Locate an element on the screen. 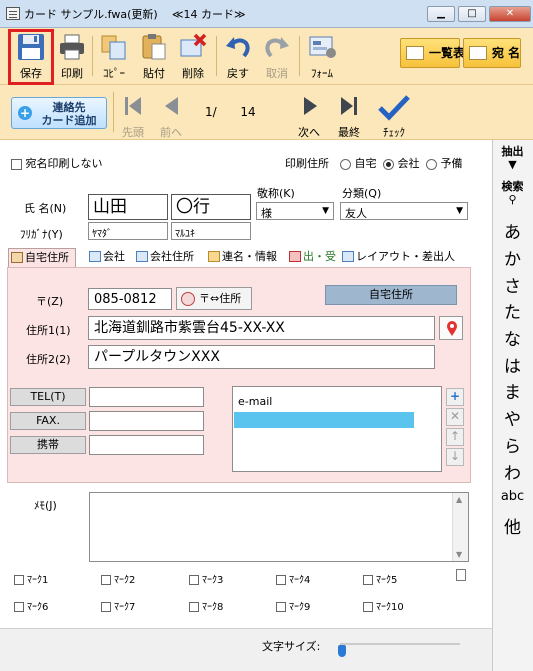  mark2-checkbox: ﾏｰｸ2 is located at coordinates (118, 578).